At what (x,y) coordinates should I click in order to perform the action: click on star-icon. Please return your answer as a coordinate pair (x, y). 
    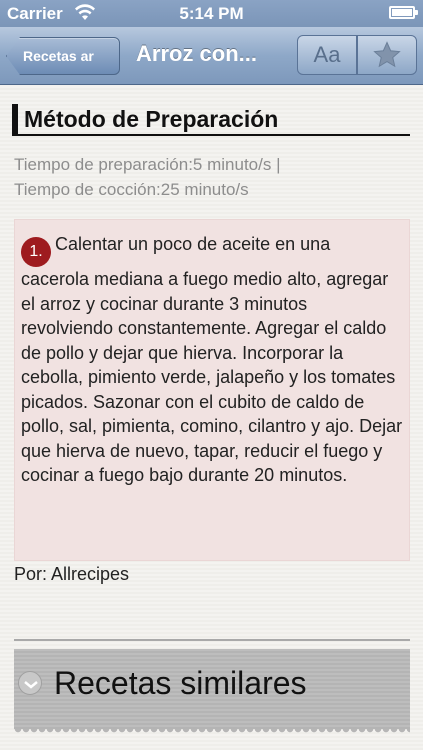
    Looking at the image, I should click on (387, 54).